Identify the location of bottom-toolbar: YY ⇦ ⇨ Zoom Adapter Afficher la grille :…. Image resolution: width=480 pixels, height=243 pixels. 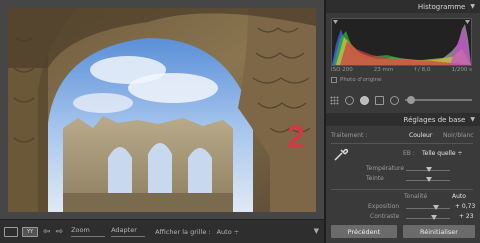
(162, 231).